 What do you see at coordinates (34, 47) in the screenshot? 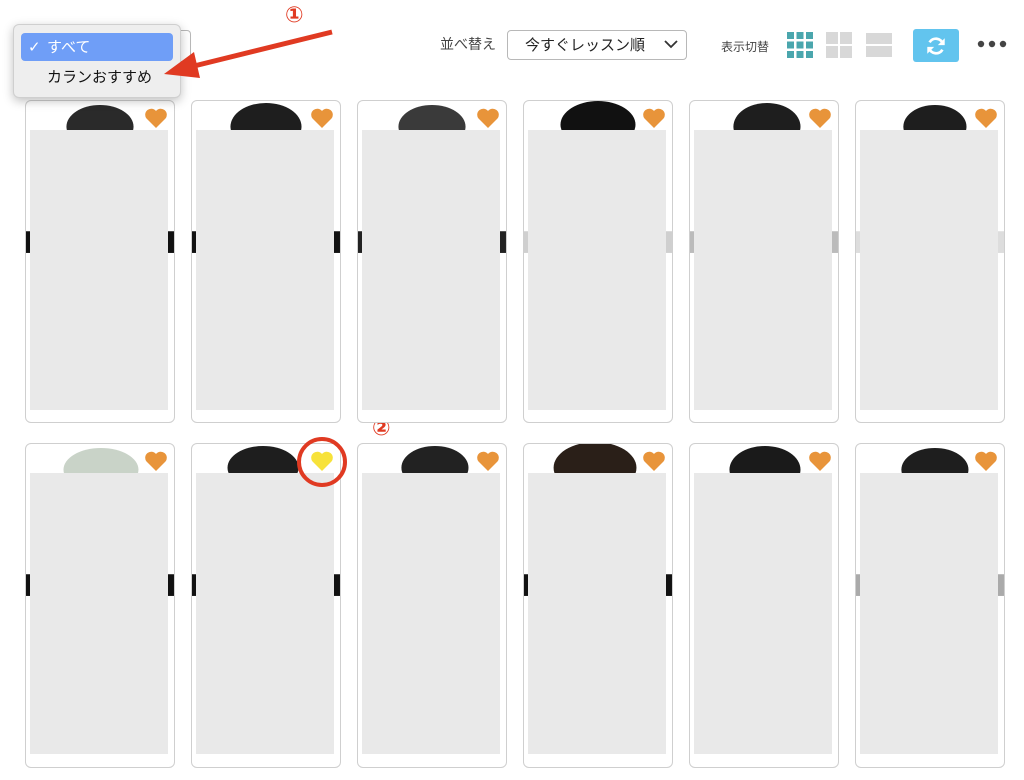
I see `check-icon: ✓` at bounding box center [34, 47].